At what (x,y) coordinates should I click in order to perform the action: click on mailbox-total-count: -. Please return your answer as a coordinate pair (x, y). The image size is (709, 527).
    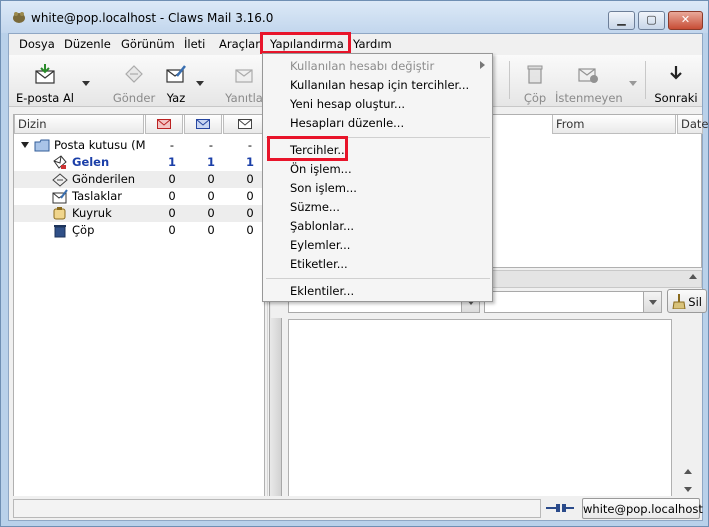
    Looking at the image, I should click on (250, 145).